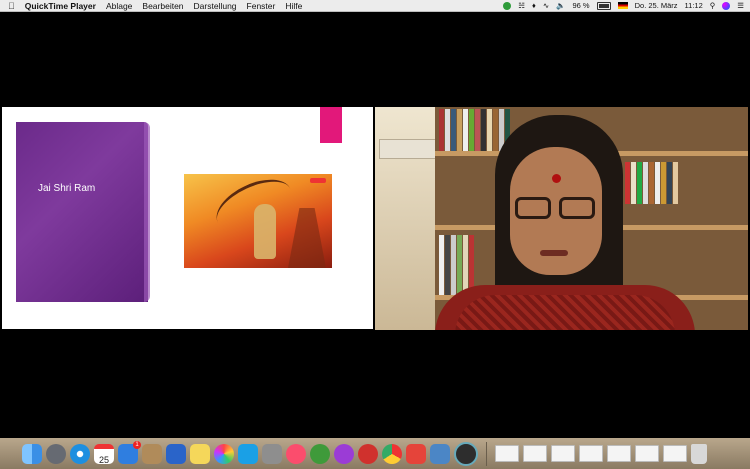  Describe the element at coordinates (474, 130) in the screenshot. I see `book-row-top` at that location.